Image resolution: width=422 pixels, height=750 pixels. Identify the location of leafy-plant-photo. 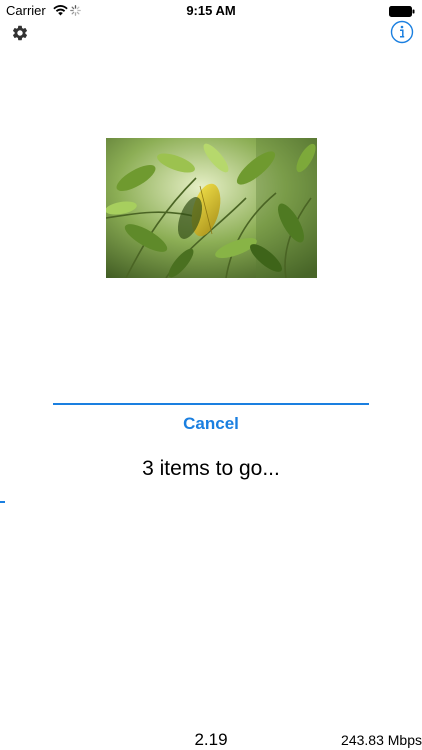
(211, 208).